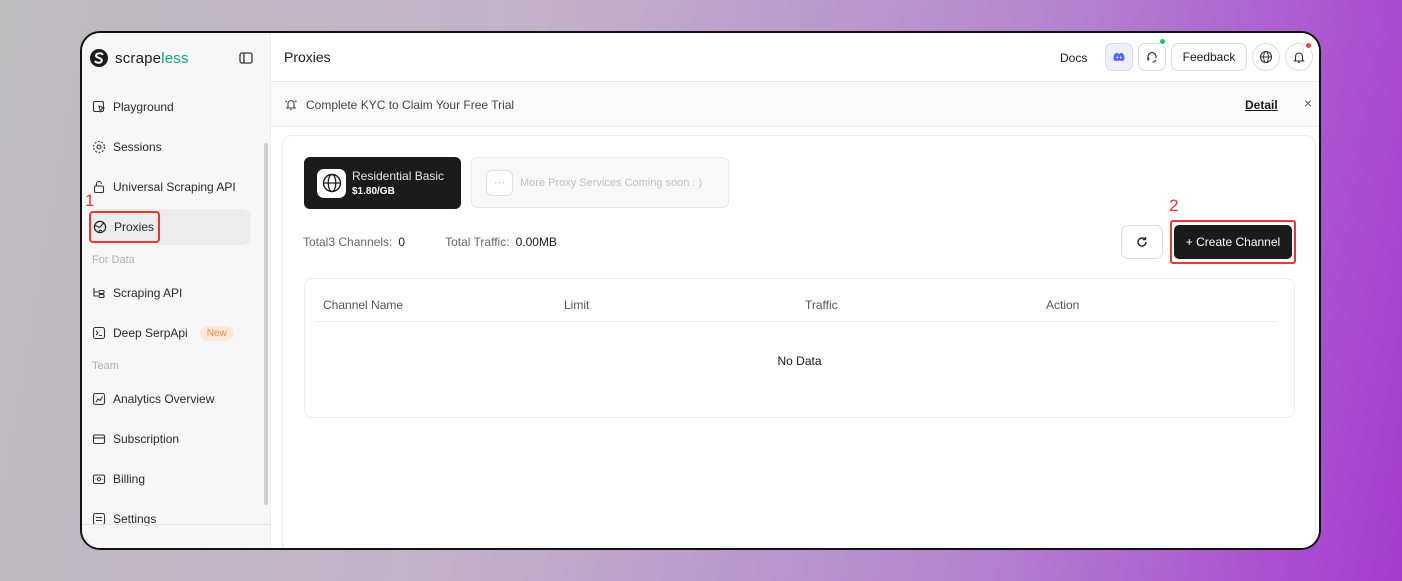 Image resolution: width=1402 pixels, height=581 pixels. I want to click on sidebar-item-subscription: Subscription, so click(170, 439).